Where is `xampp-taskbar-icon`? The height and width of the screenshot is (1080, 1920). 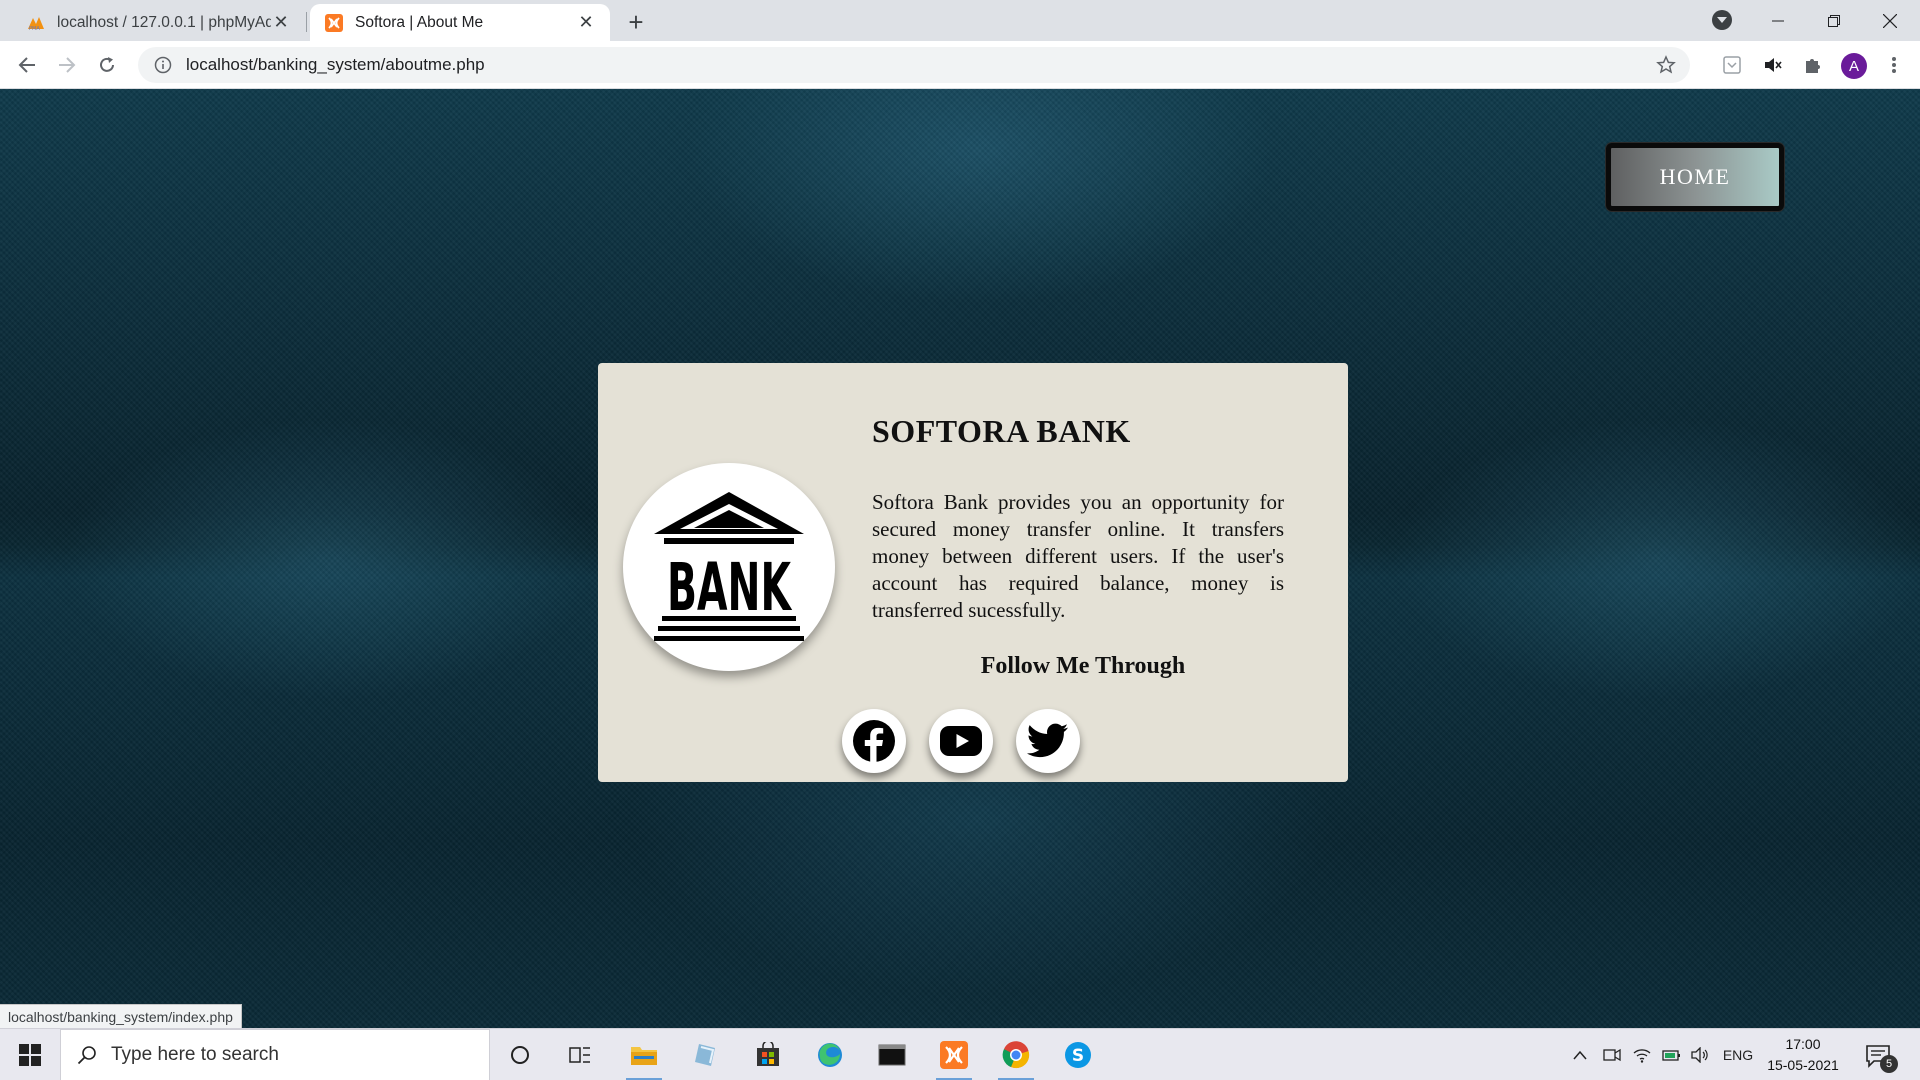 xampp-taskbar-icon is located at coordinates (954, 1057).